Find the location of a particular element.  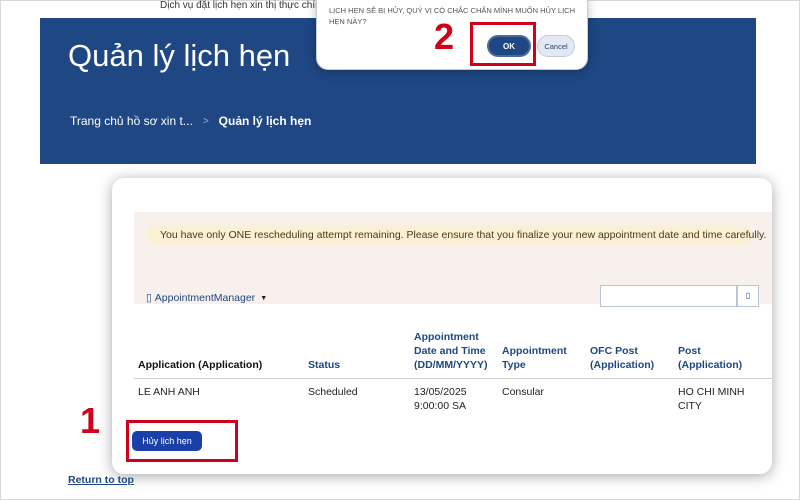

page-title: Quản lý lịch hẹn is located at coordinates (179, 55).